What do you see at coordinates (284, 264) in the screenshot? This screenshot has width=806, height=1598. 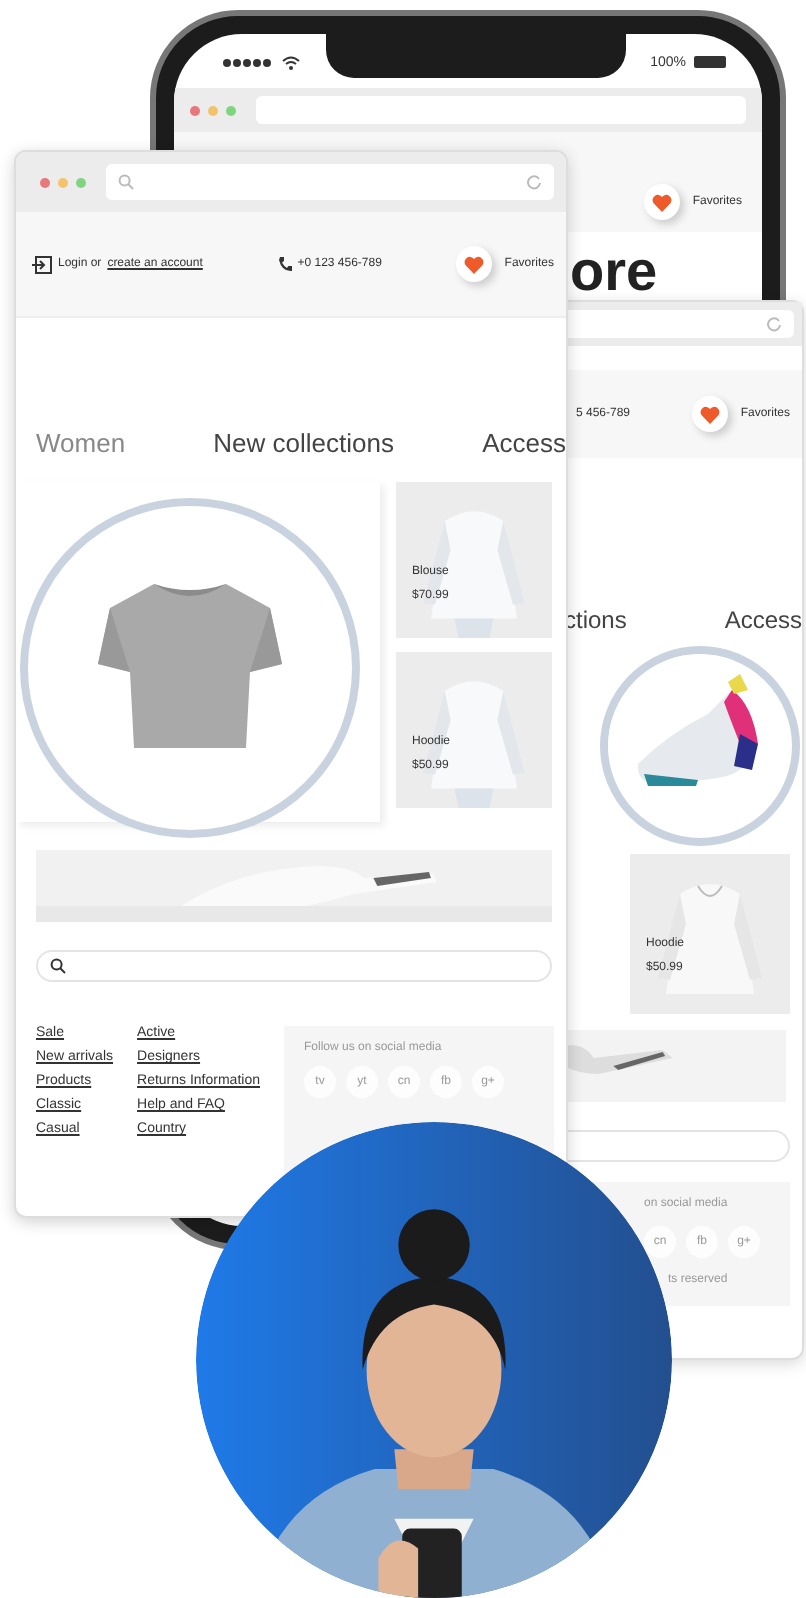 I see `phone-icon` at bounding box center [284, 264].